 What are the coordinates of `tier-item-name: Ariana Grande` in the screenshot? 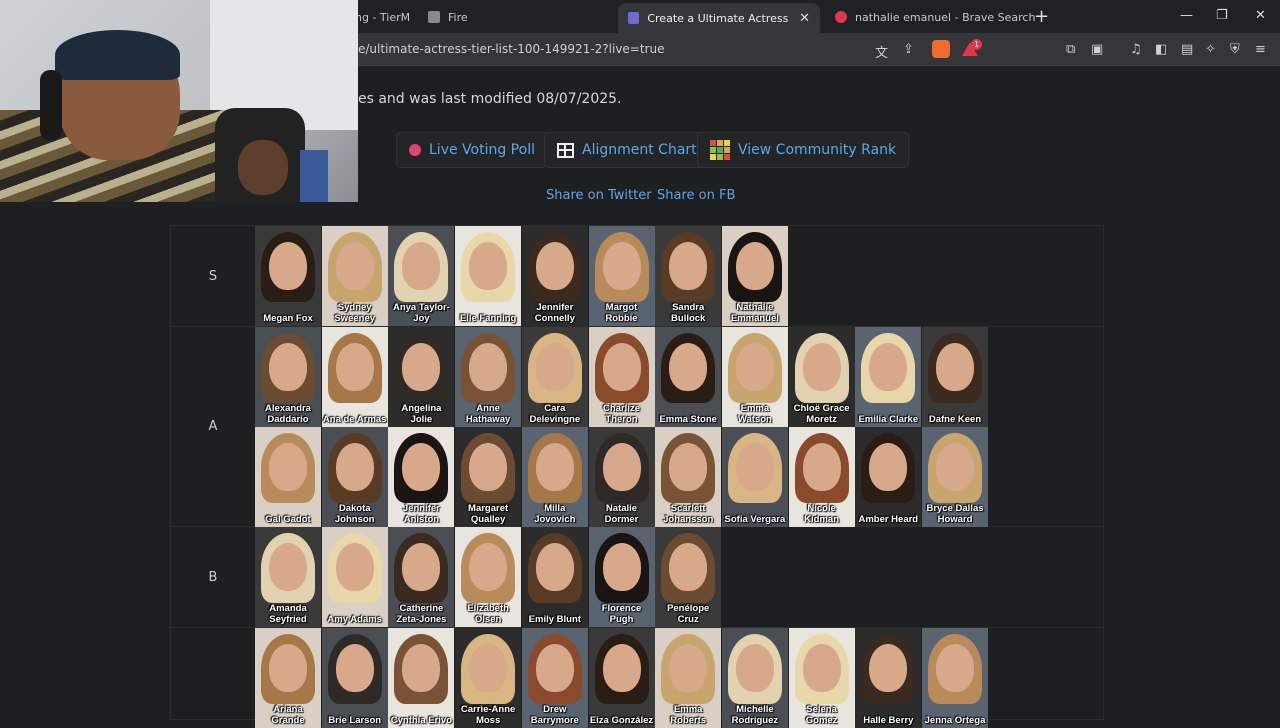 It's located at (288, 715).